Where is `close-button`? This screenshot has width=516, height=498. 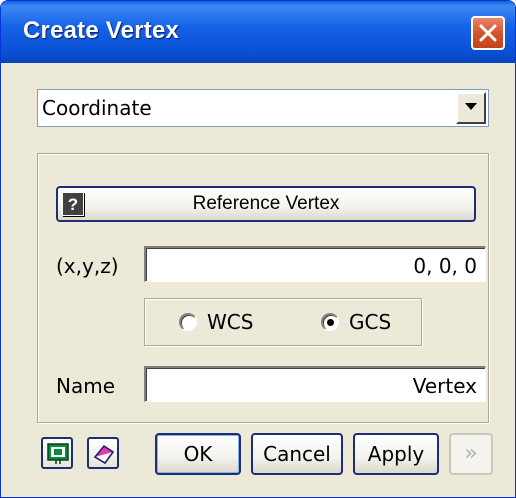 close-button is located at coordinates (488, 33).